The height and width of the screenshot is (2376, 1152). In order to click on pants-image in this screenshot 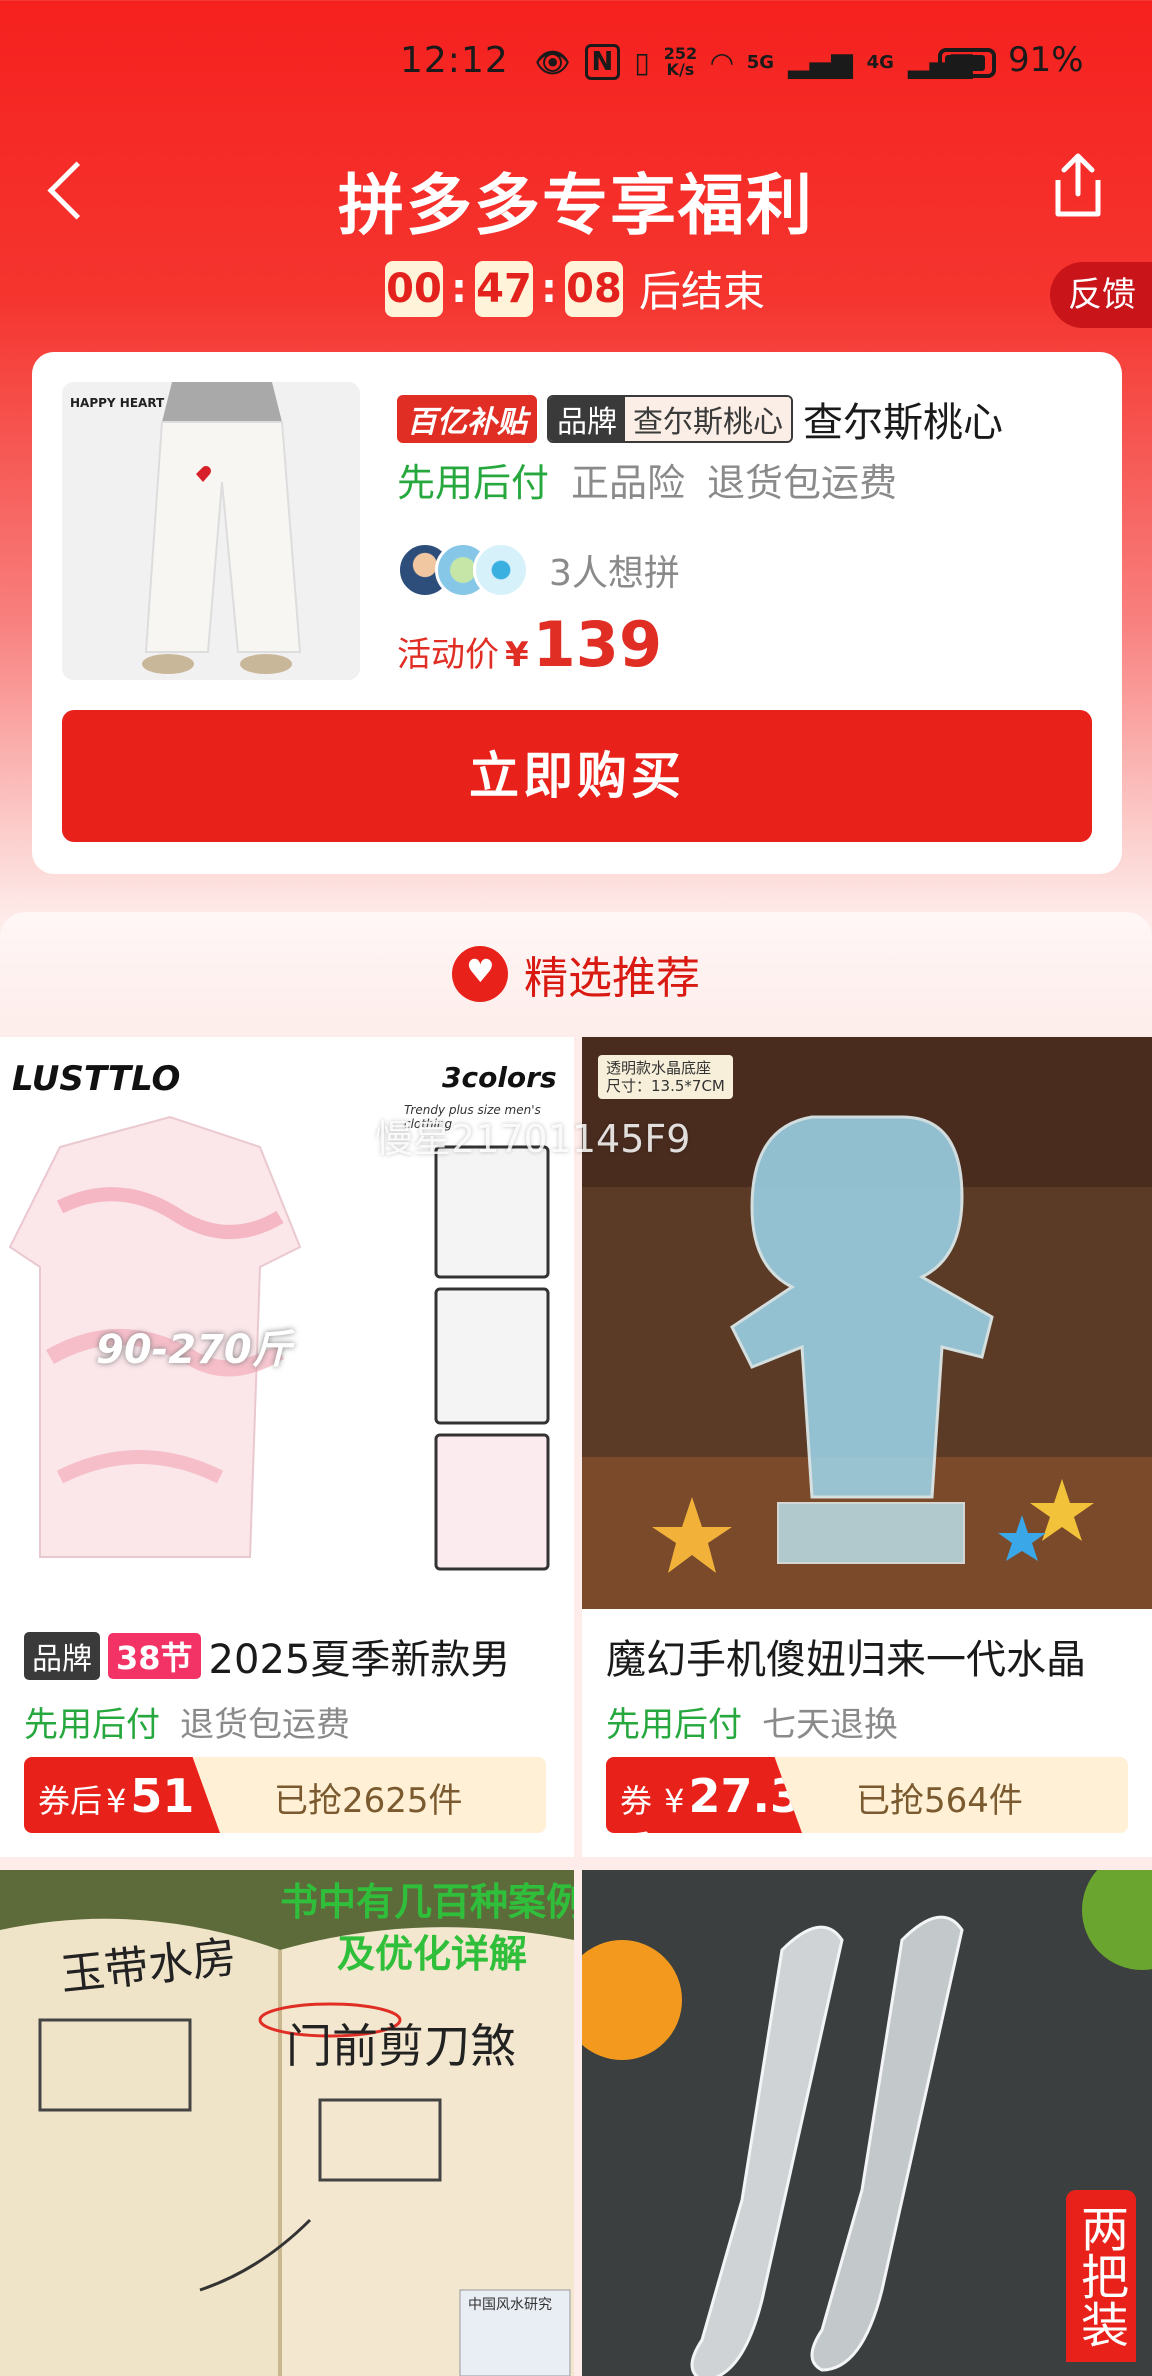, I will do `click(211, 531)`.